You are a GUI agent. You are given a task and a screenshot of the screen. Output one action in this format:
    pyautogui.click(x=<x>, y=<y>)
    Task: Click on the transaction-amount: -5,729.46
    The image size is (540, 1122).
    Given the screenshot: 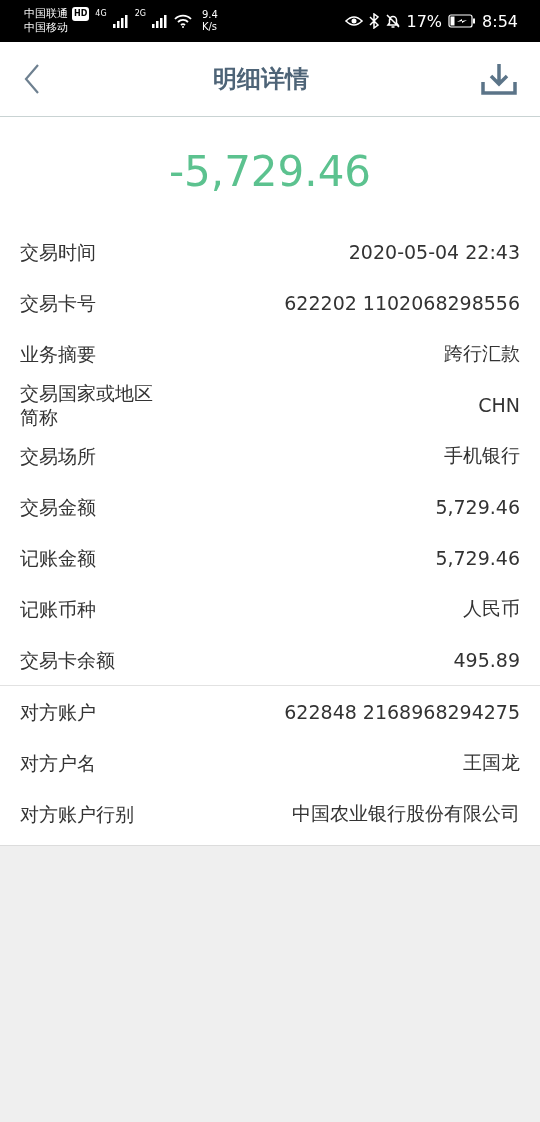 What is the action you would take?
    pyautogui.click(x=270, y=172)
    